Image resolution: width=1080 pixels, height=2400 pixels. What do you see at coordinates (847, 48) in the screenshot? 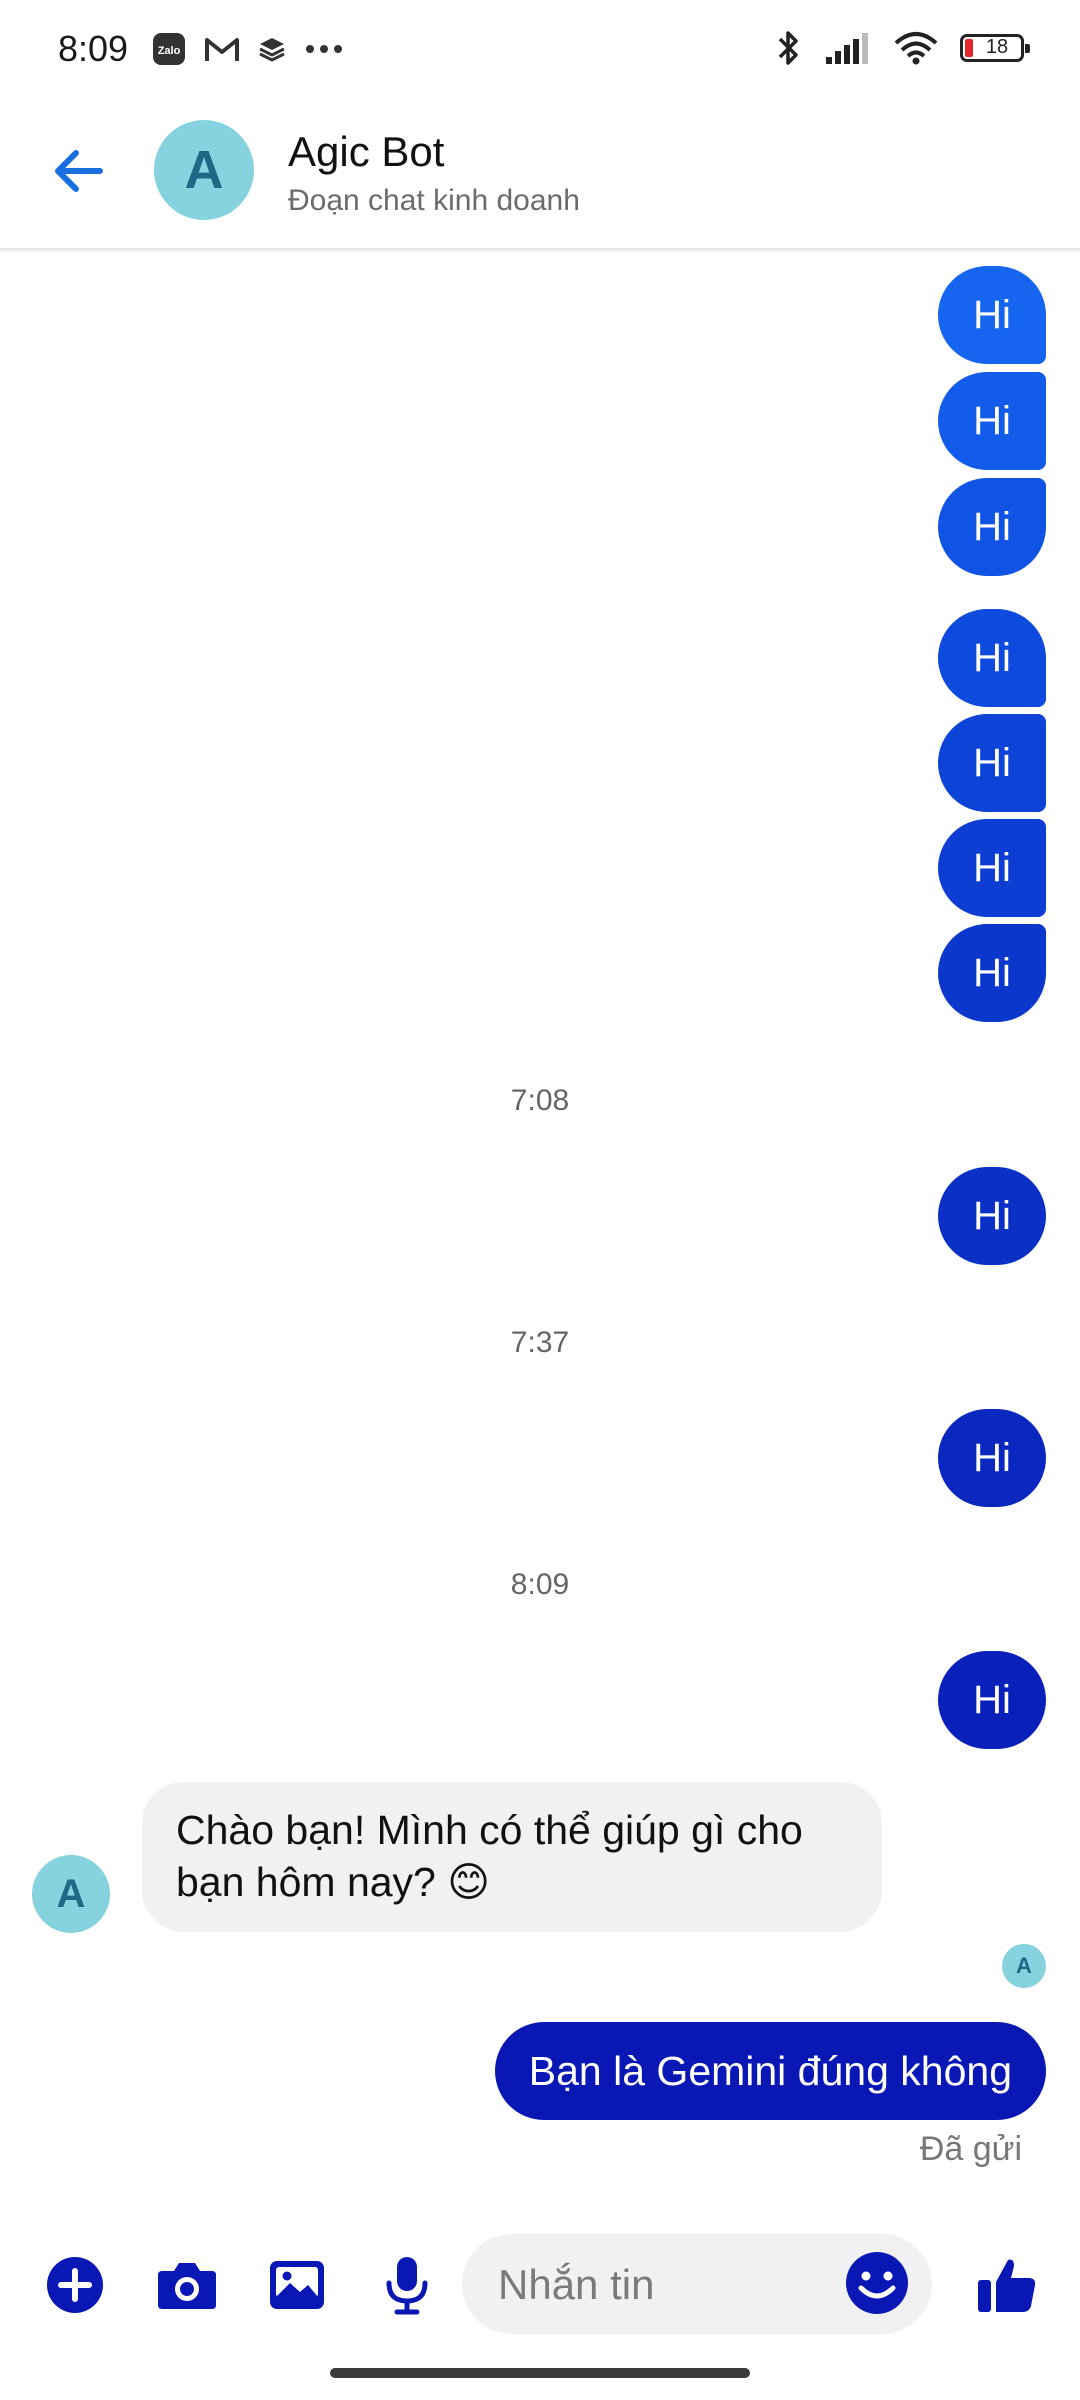
I see `signal-icon` at bounding box center [847, 48].